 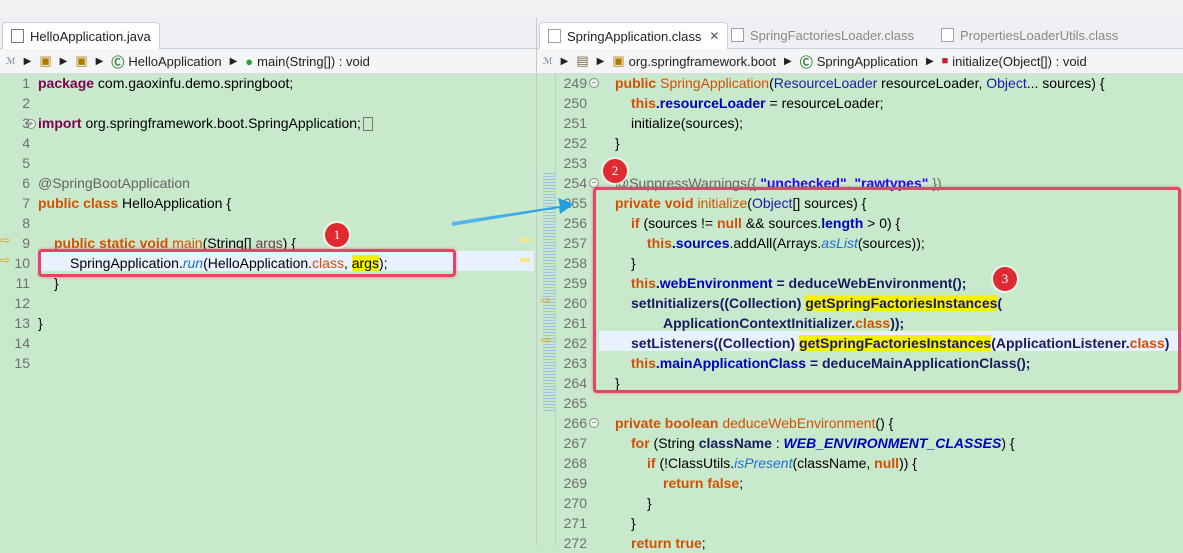 What do you see at coordinates (824, 103) in the screenshot?
I see `code-text: = resourceLoader;` at bounding box center [824, 103].